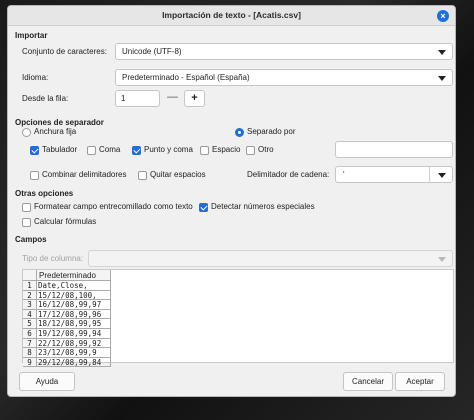 This screenshot has width=474, height=420. Describe the element at coordinates (142, 175) in the screenshot. I see `trim-spaces-checkbox` at that location.